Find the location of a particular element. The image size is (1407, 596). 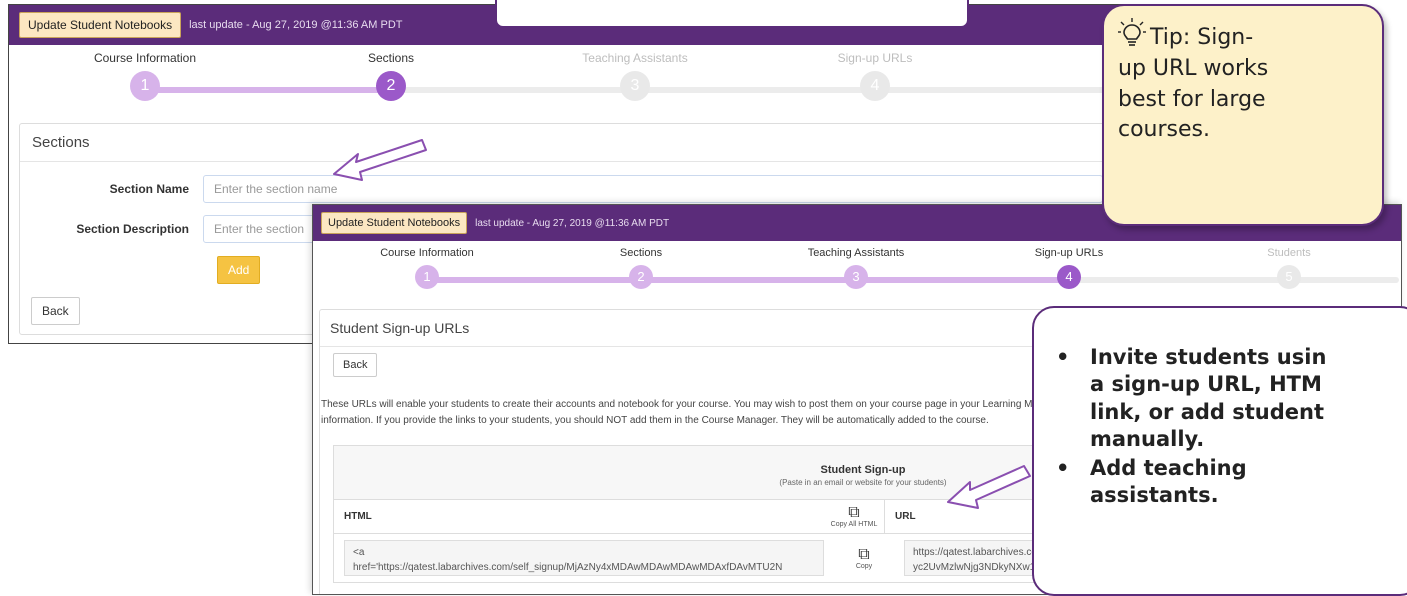

progress-bar-done is located at coordinates (748, 280).